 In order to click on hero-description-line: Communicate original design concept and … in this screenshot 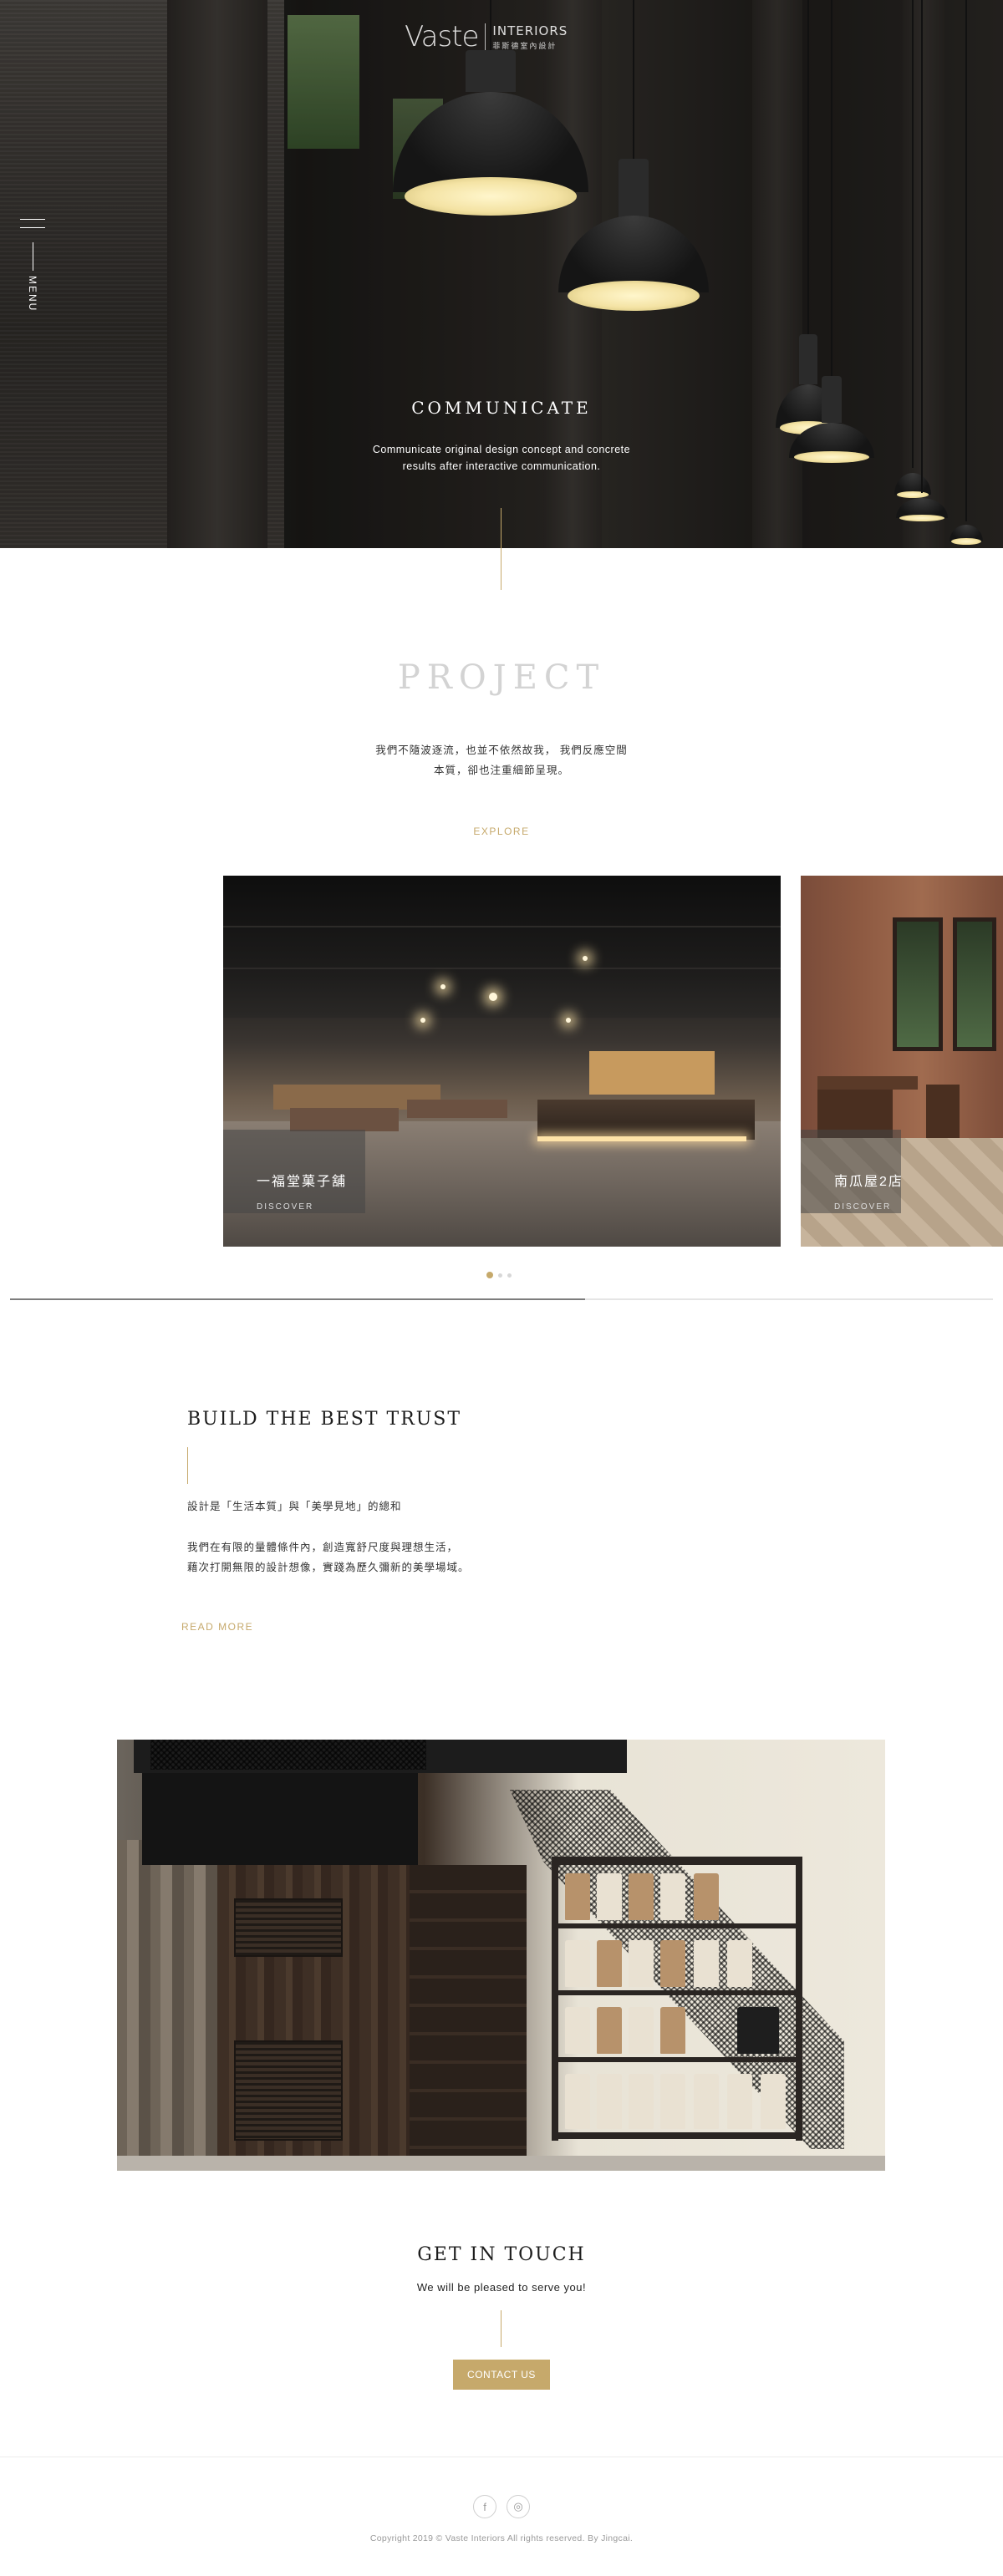, I will do `click(501, 450)`.